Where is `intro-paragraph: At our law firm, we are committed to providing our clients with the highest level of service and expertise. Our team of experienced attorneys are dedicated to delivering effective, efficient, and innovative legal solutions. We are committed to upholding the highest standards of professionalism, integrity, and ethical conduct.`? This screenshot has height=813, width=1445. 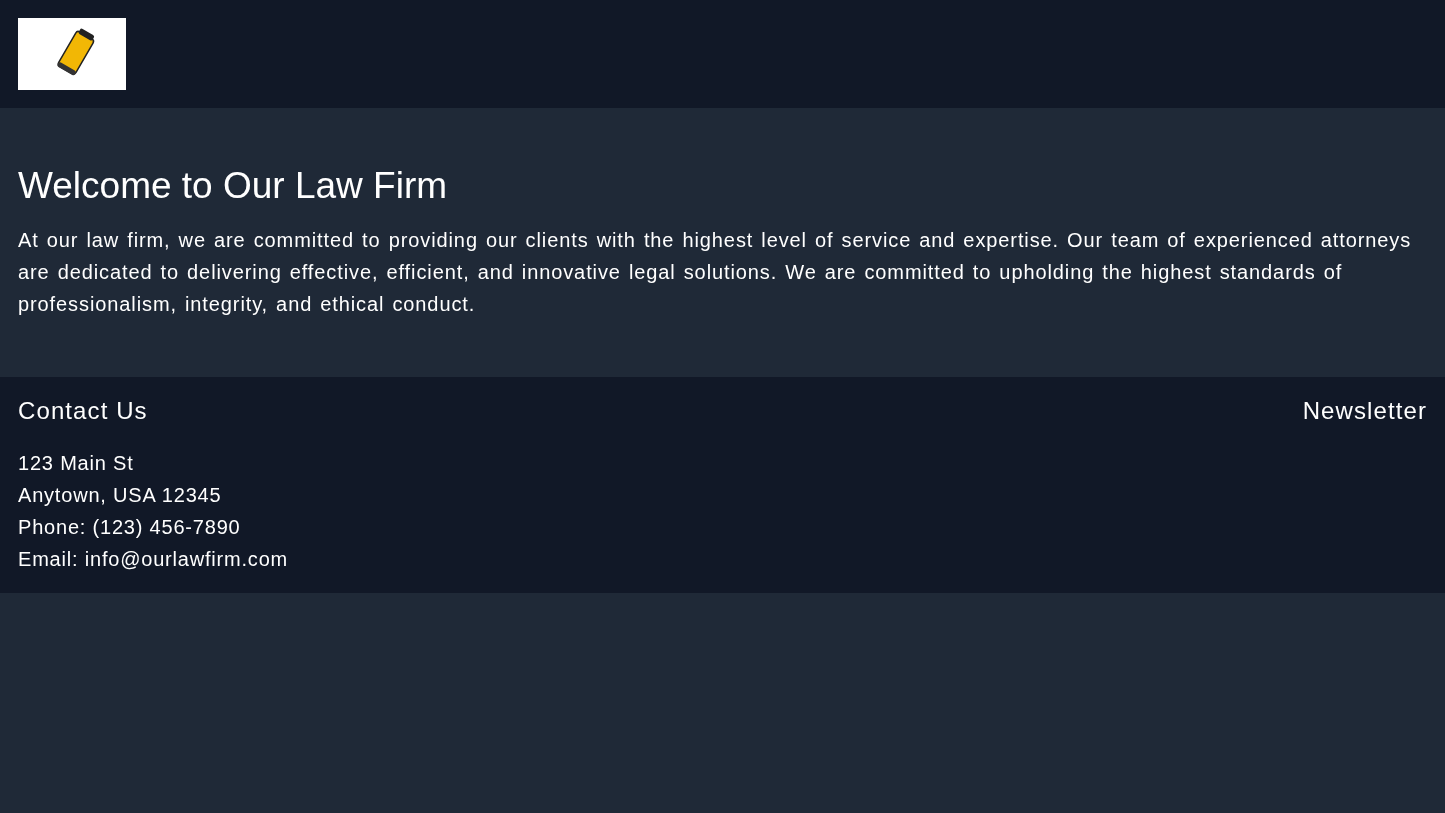 intro-paragraph: At our law firm, we are committed to providing our clients with the highest level of service and expertise. Our team of experienced attorneys are dedicated to delivering effective, efficient, and innovative legal solutions. We are committed to upholding the highest standards of professionalism, integrity, and ethical conduct. is located at coordinates (715, 272).